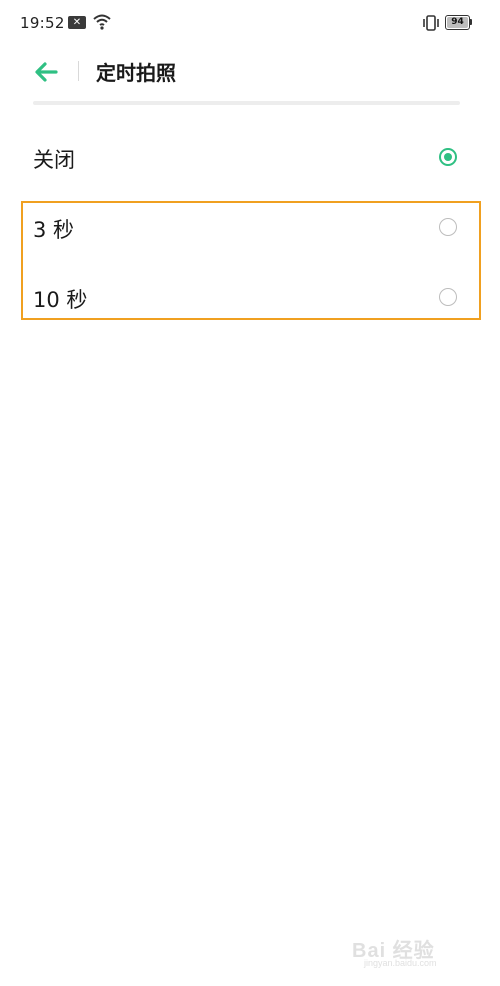 The image size is (500, 986). I want to click on option-label: 关闭, so click(54, 160).